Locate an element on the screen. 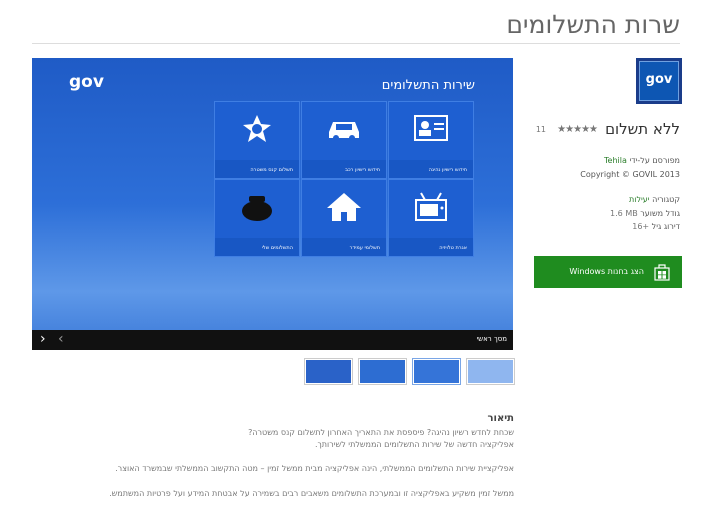 Image resolution: width=710 pixels, height=513 pixels. tile-label: אגרת טלויזיה is located at coordinates (453, 248).